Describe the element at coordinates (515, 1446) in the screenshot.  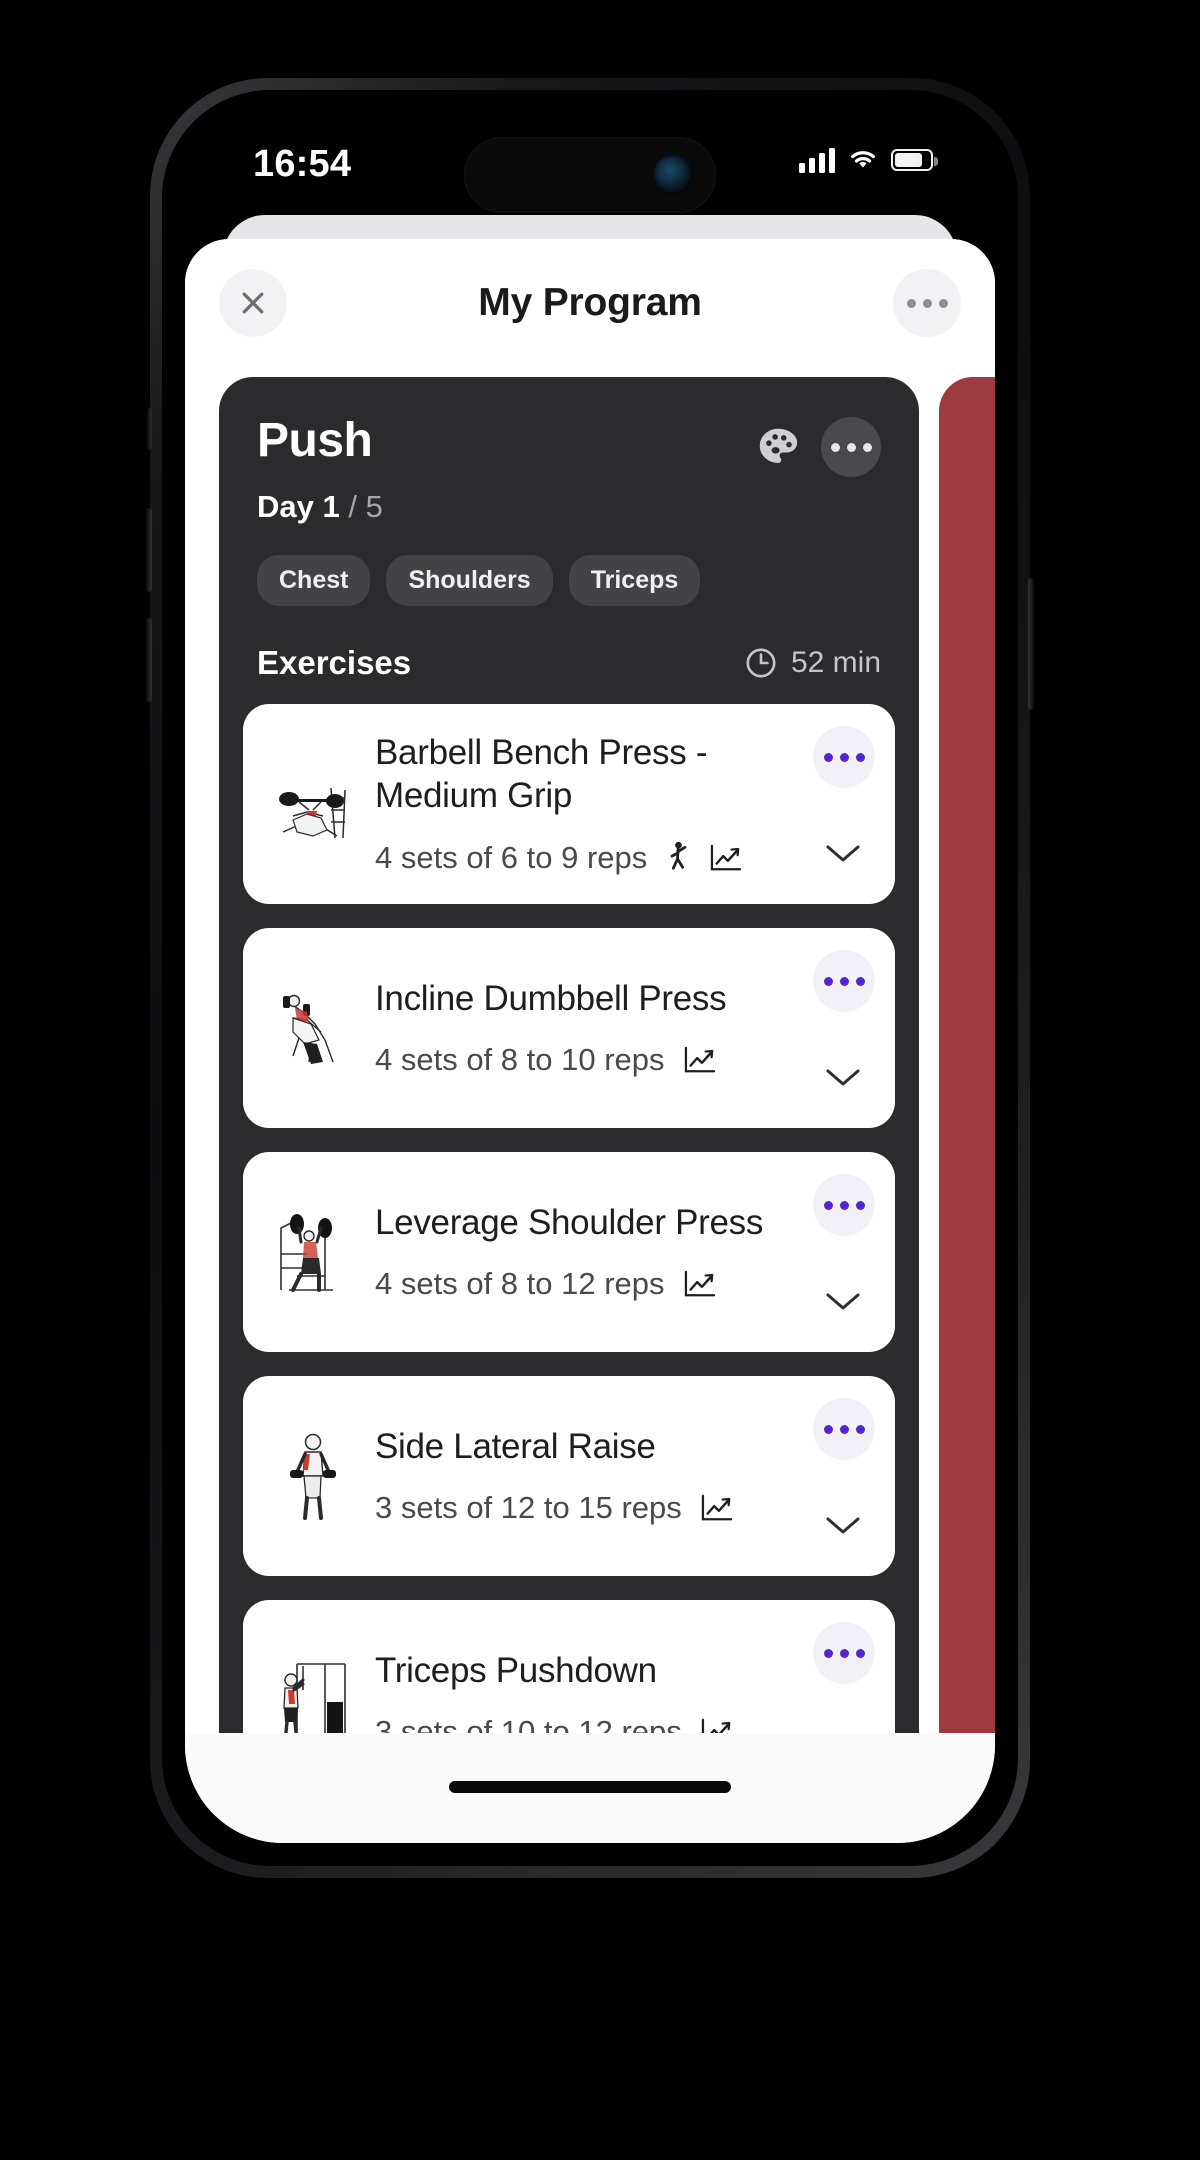
I see `exercise-name: Side Lateral Raise` at that location.